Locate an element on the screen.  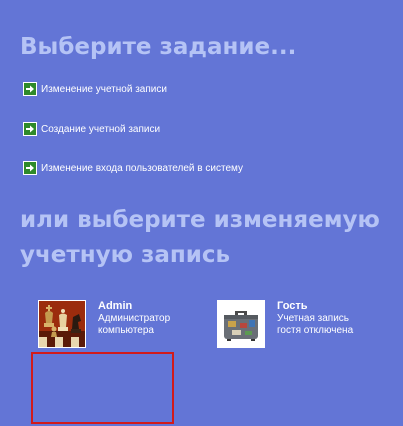
change-account-label: Изменение учетной записи is located at coordinates (104, 89).